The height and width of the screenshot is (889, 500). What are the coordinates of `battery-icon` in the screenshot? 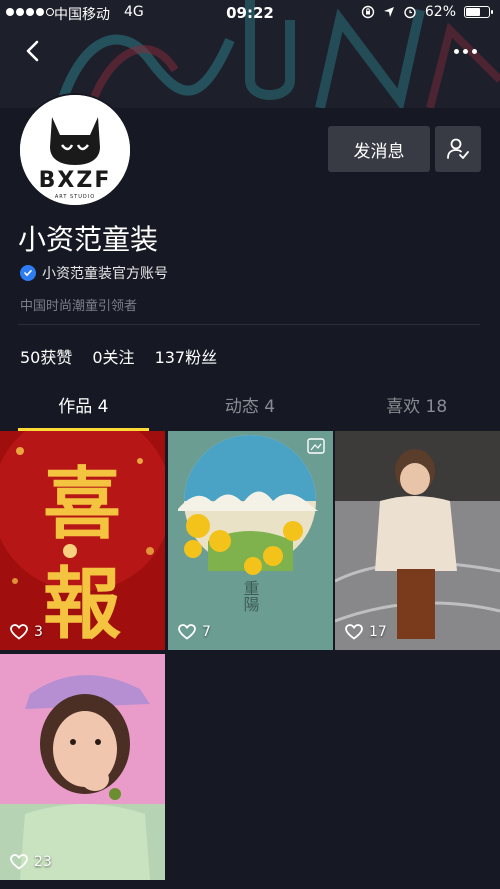 It's located at (478, 12).